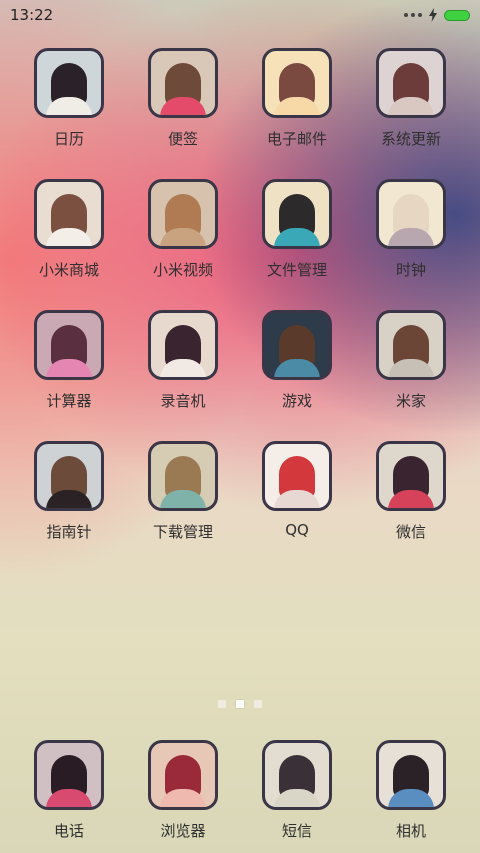 The image size is (480, 853). I want to click on apps-app-15: 微信, so click(411, 497).